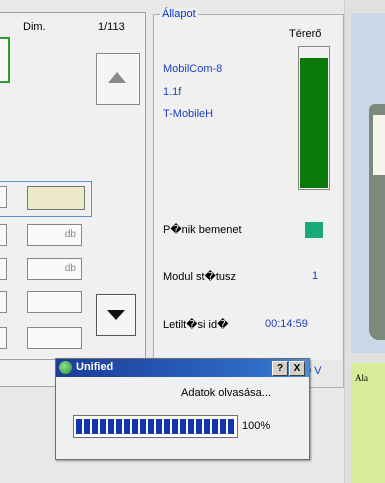 The image size is (385, 483). What do you see at coordinates (280, 368) in the screenshot?
I see `help-button: ?` at bounding box center [280, 368].